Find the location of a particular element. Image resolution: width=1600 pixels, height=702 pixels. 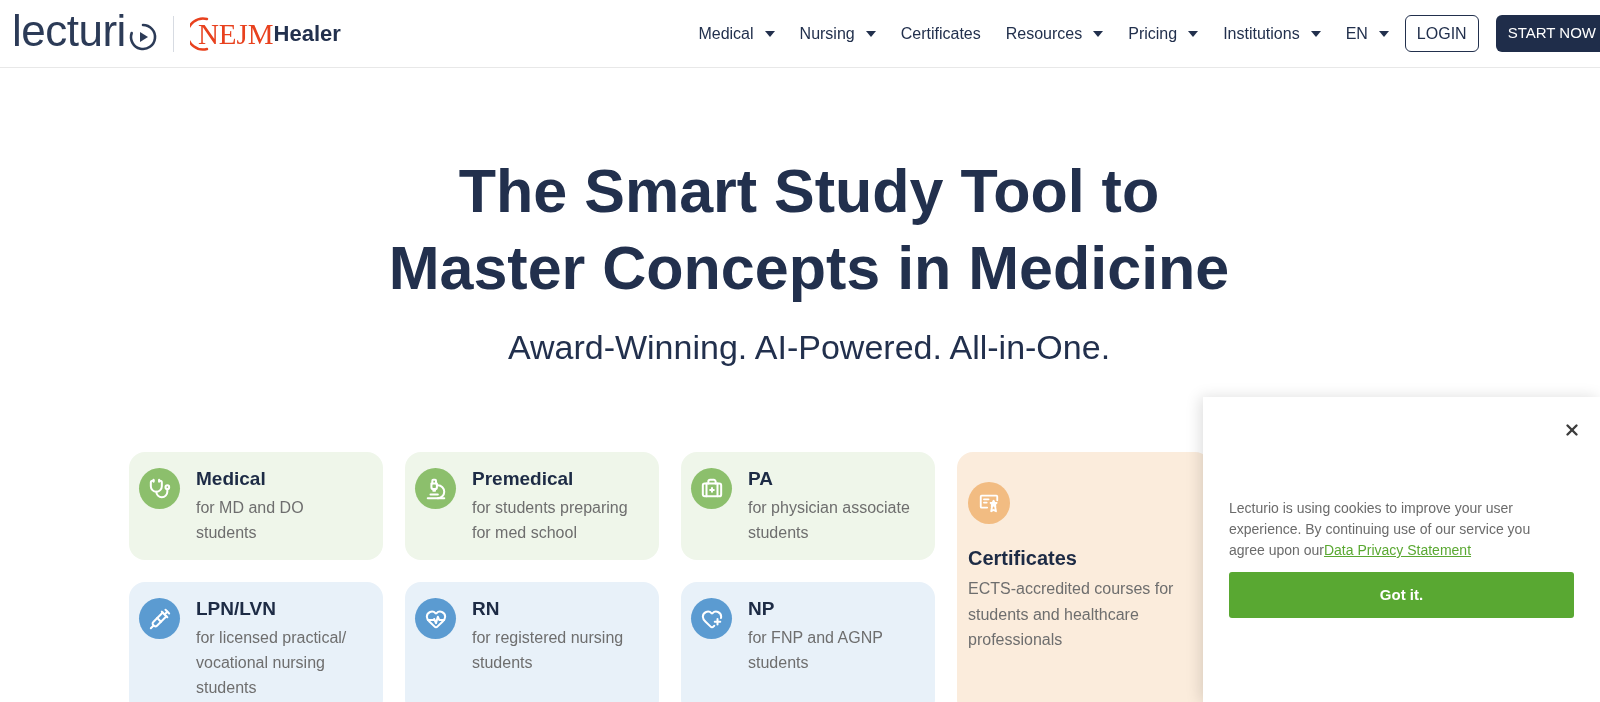

partner-logo-mark: NEJM is located at coordinates (235, 33).